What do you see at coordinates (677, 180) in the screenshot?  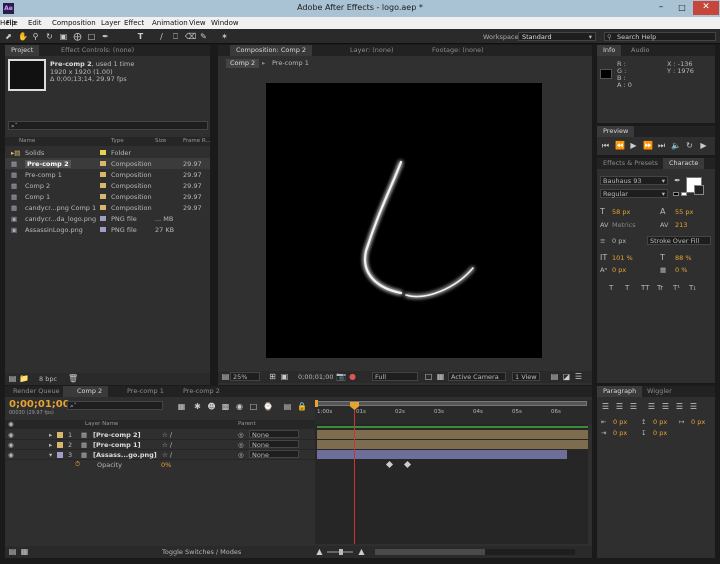 I see `eyedropper-icon: ✒` at bounding box center [677, 180].